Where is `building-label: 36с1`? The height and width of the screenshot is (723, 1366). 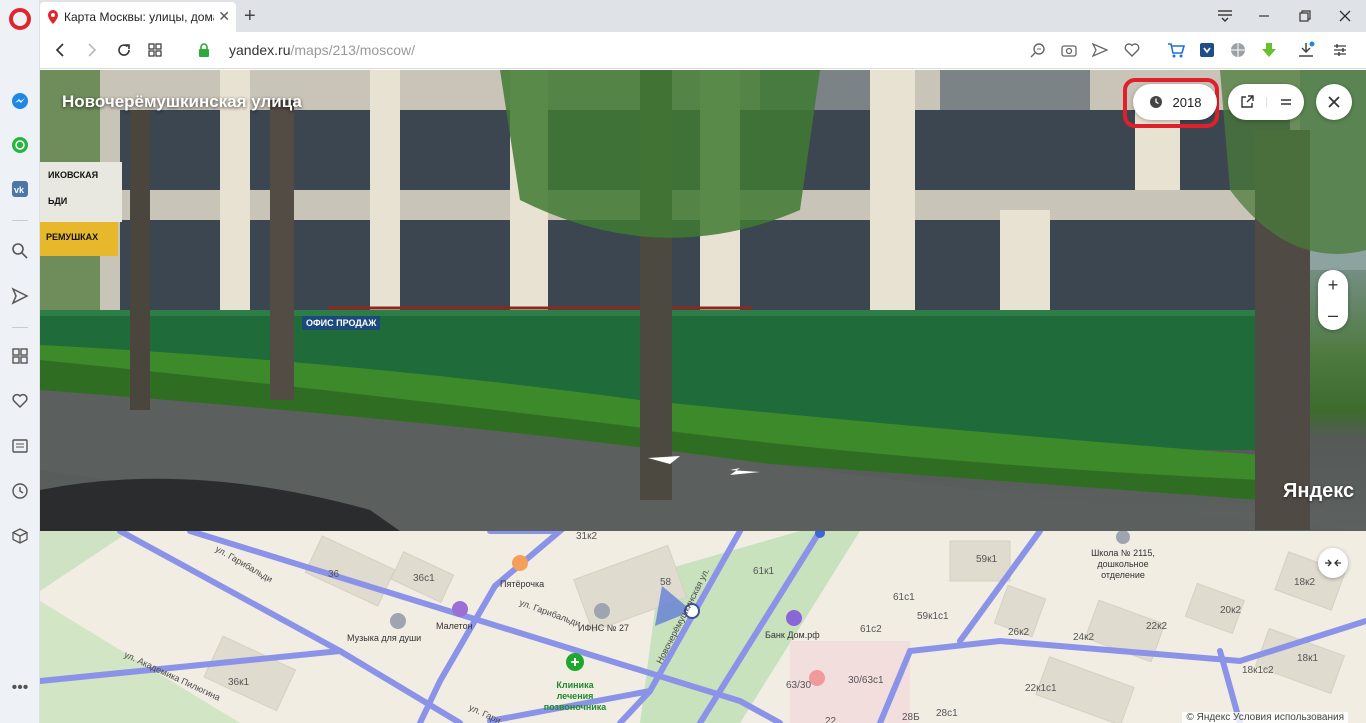 building-label: 36с1 is located at coordinates (424, 578).